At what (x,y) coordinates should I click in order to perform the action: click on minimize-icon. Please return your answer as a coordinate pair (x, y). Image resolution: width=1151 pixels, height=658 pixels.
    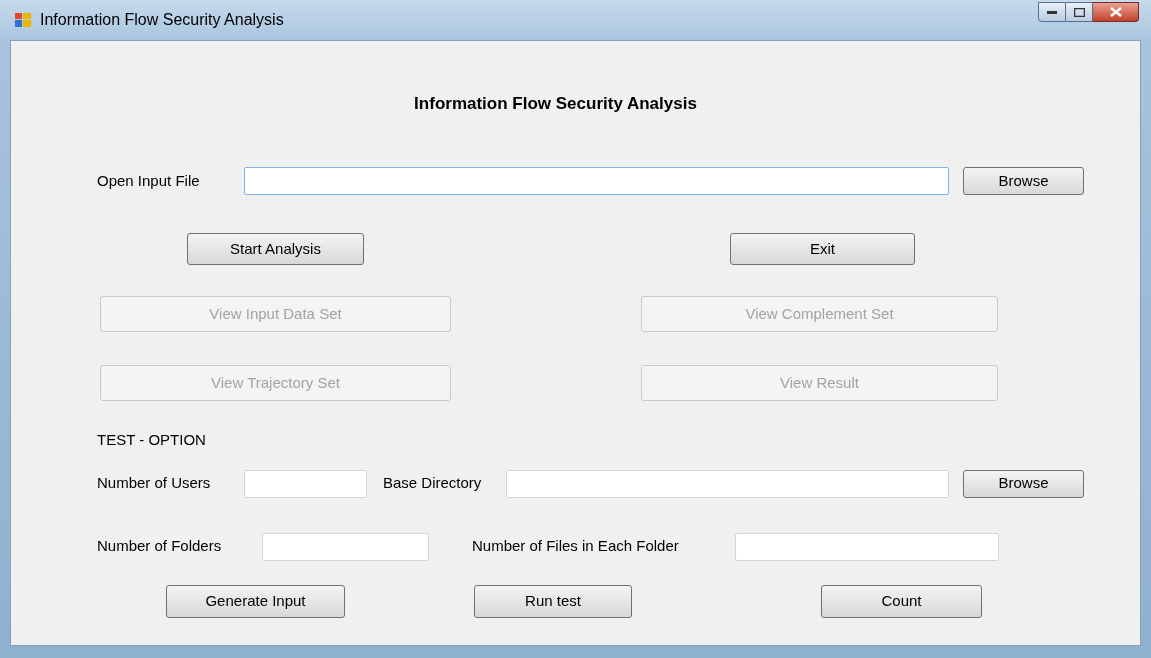
    Looking at the image, I should click on (1052, 12).